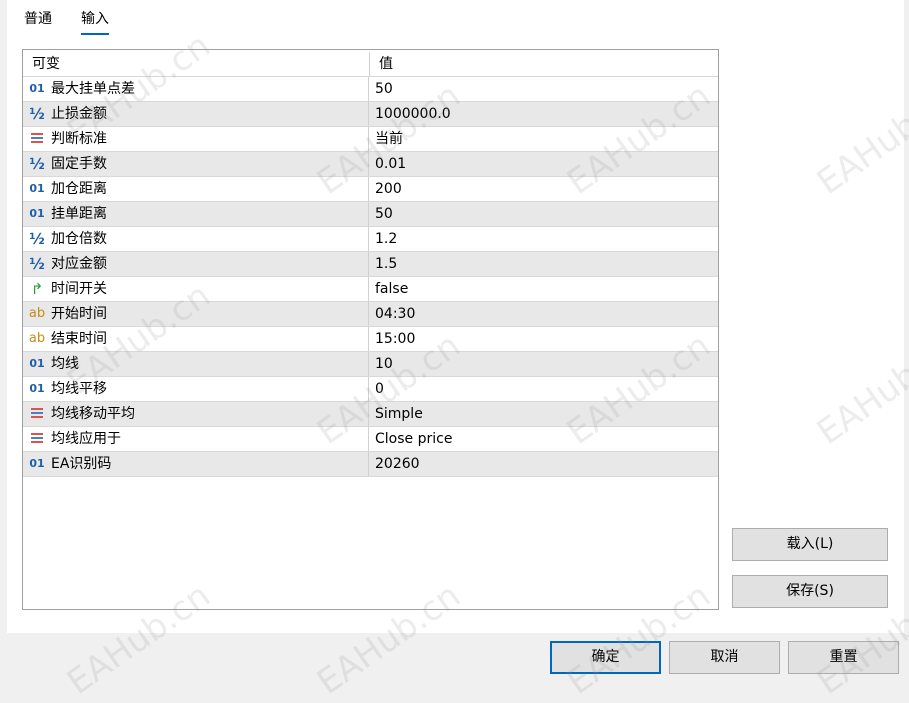 Image resolution: width=909 pixels, height=703 pixels. What do you see at coordinates (543, 139) in the screenshot?
I see `parameter-value: 当前` at bounding box center [543, 139].